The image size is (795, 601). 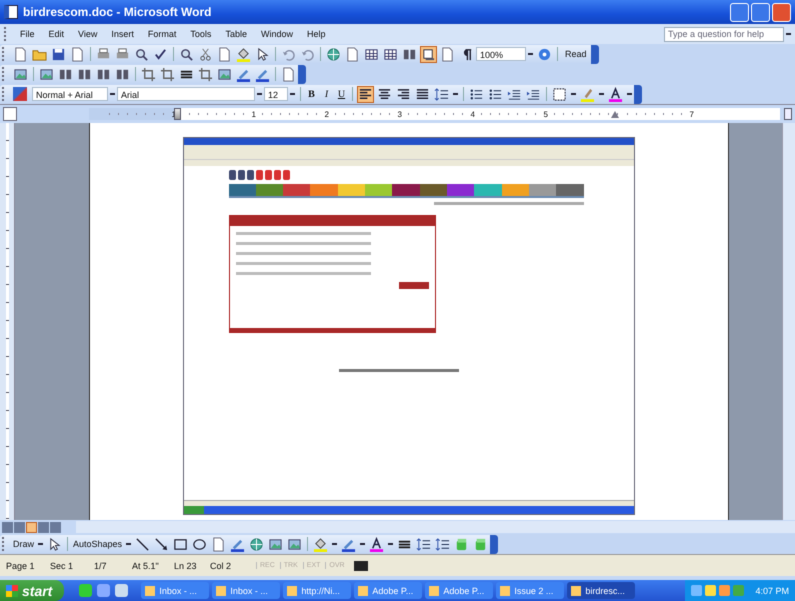 I want to click on scissors-icon, so click(x=205, y=54).